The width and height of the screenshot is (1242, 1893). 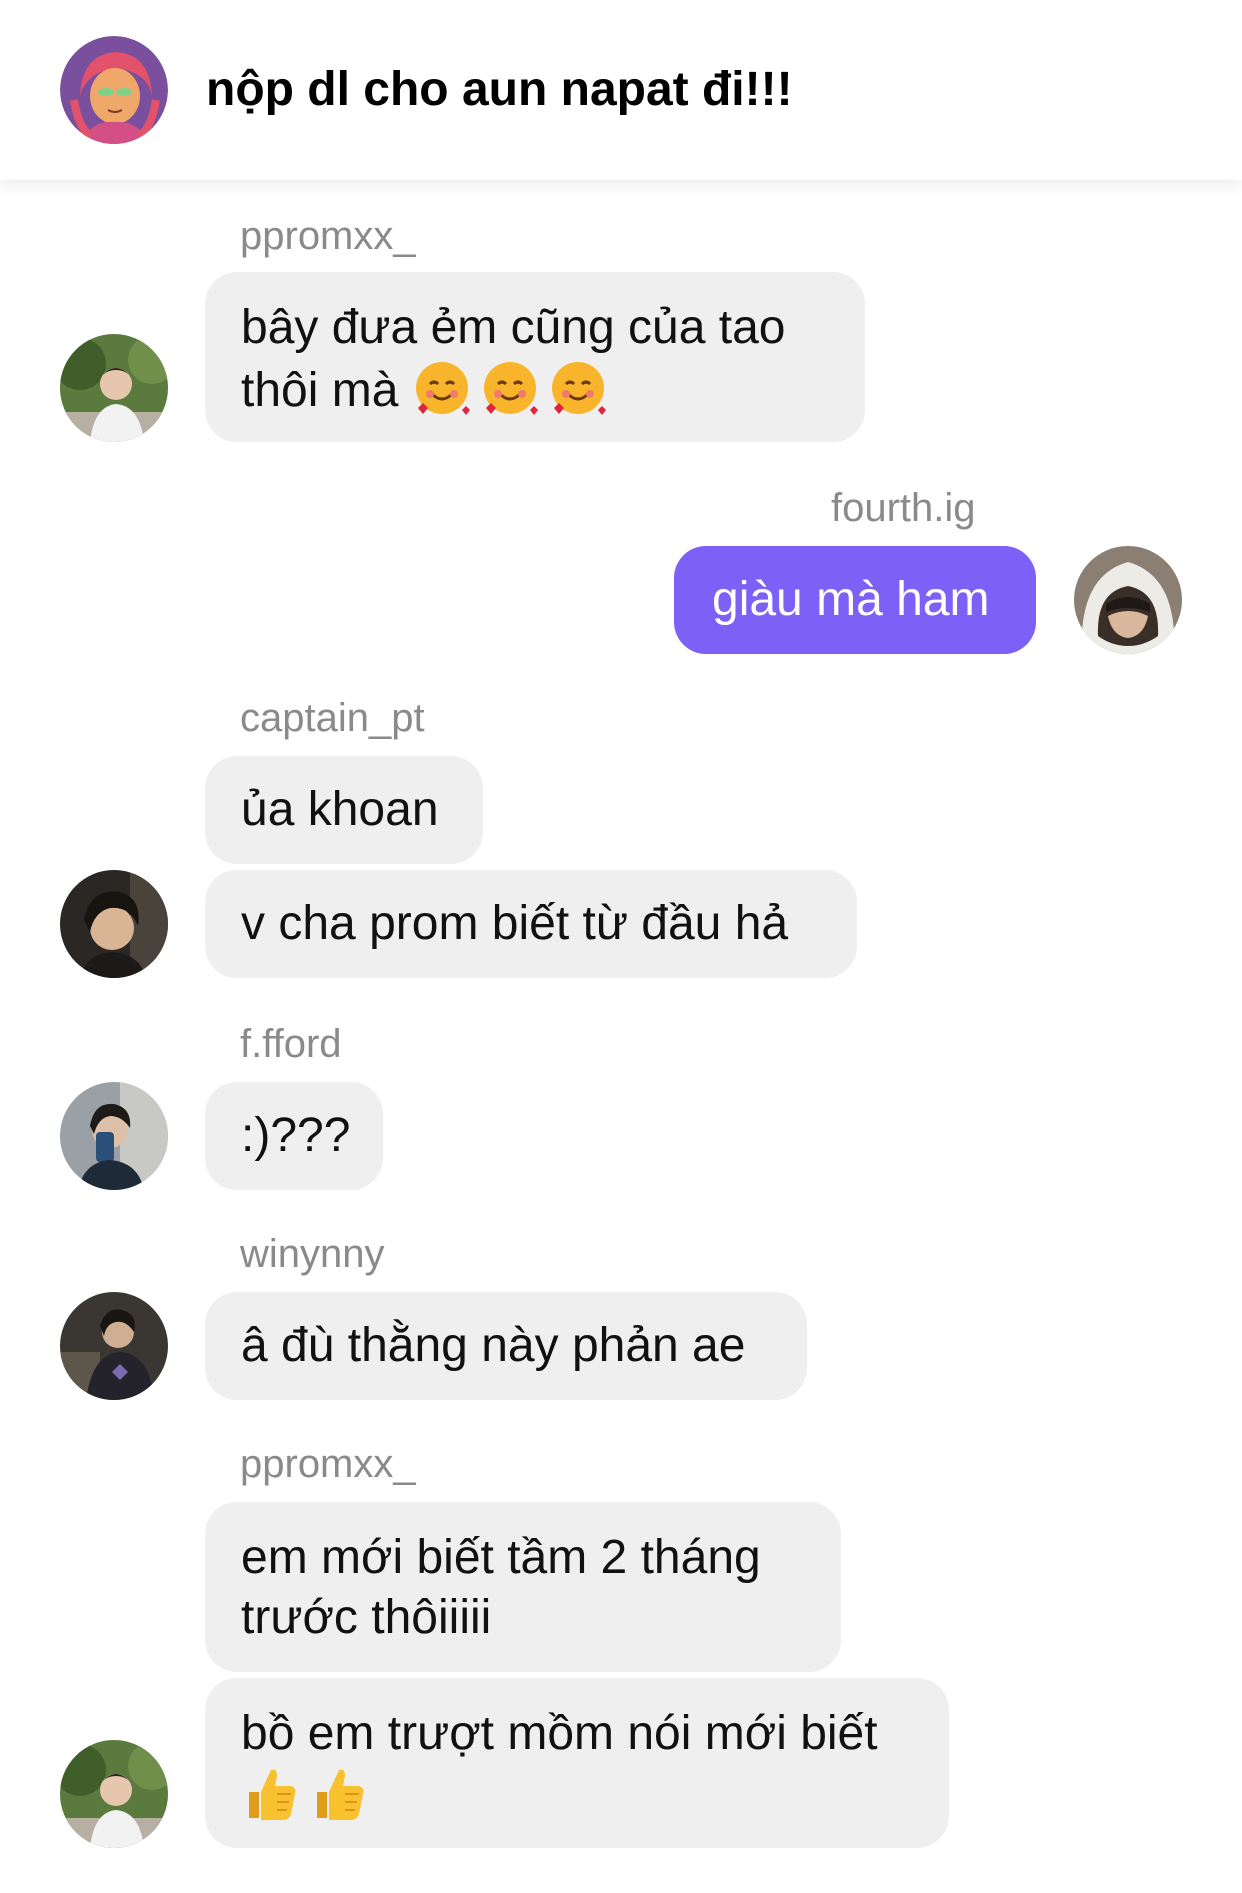 I want to click on message-bubble: â đù thằng này phản ae, so click(x=506, y=1346).